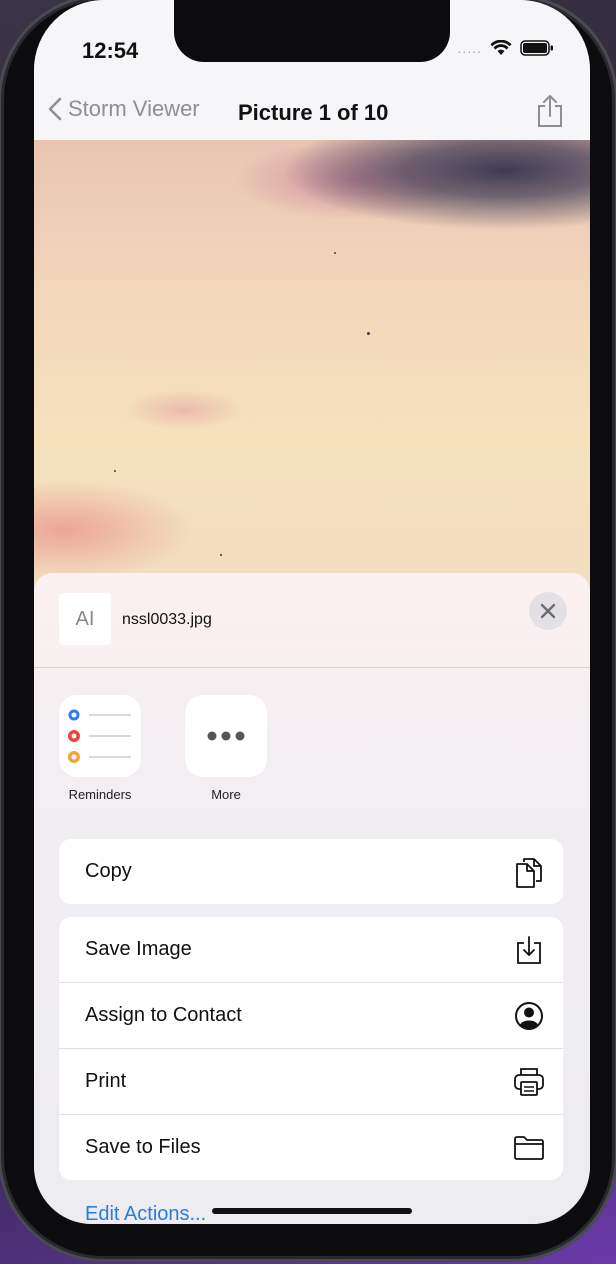 This screenshot has height=1264, width=616. What do you see at coordinates (312, 31) in the screenshot?
I see `notch` at bounding box center [312, 31].